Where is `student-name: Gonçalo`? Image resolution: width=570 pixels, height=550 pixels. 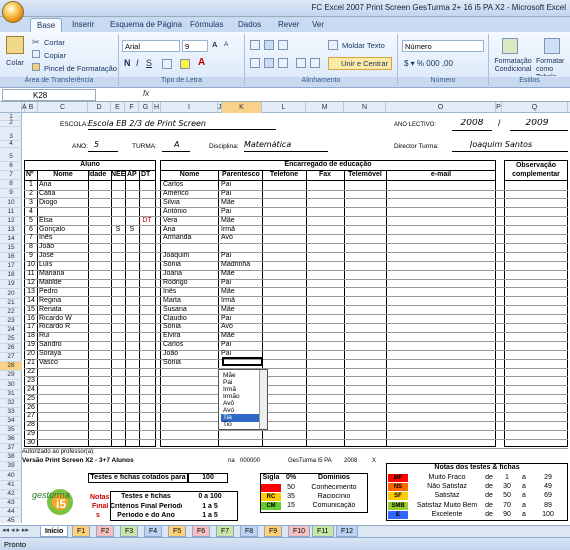 student-name: Gonçalo is located at coordinates (63, 230).